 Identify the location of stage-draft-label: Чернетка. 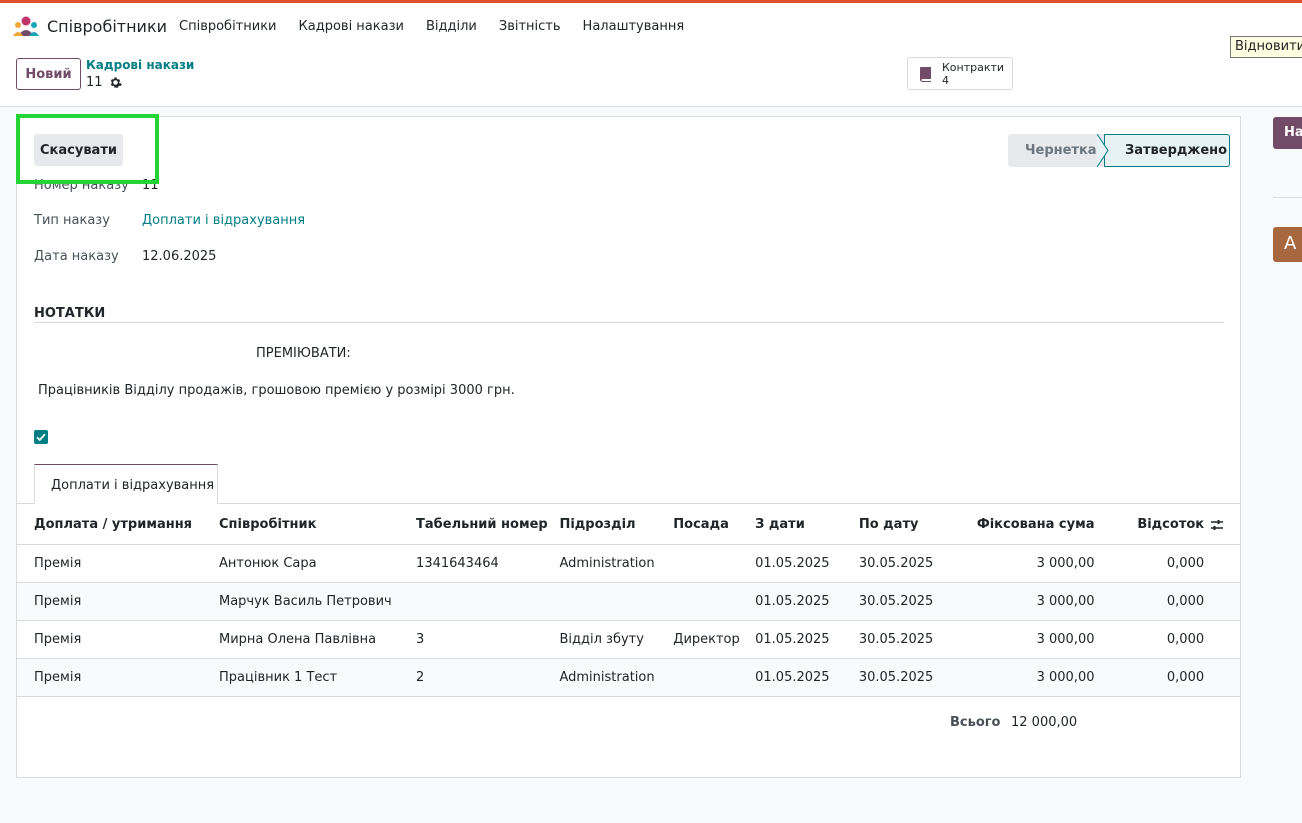
(1061, 150).